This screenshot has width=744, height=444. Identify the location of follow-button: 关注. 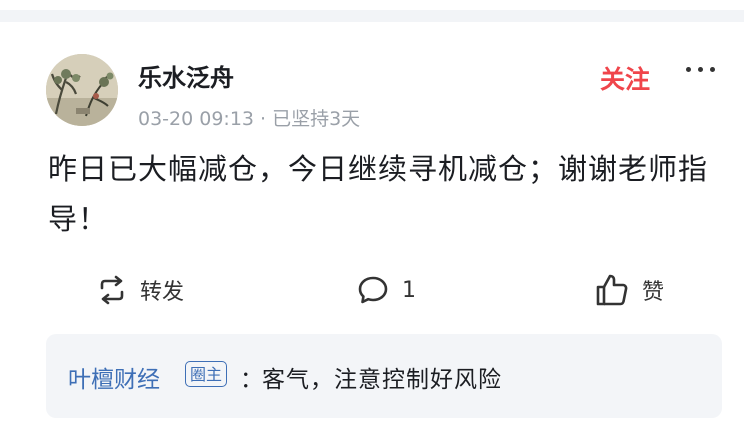
(625, 78).